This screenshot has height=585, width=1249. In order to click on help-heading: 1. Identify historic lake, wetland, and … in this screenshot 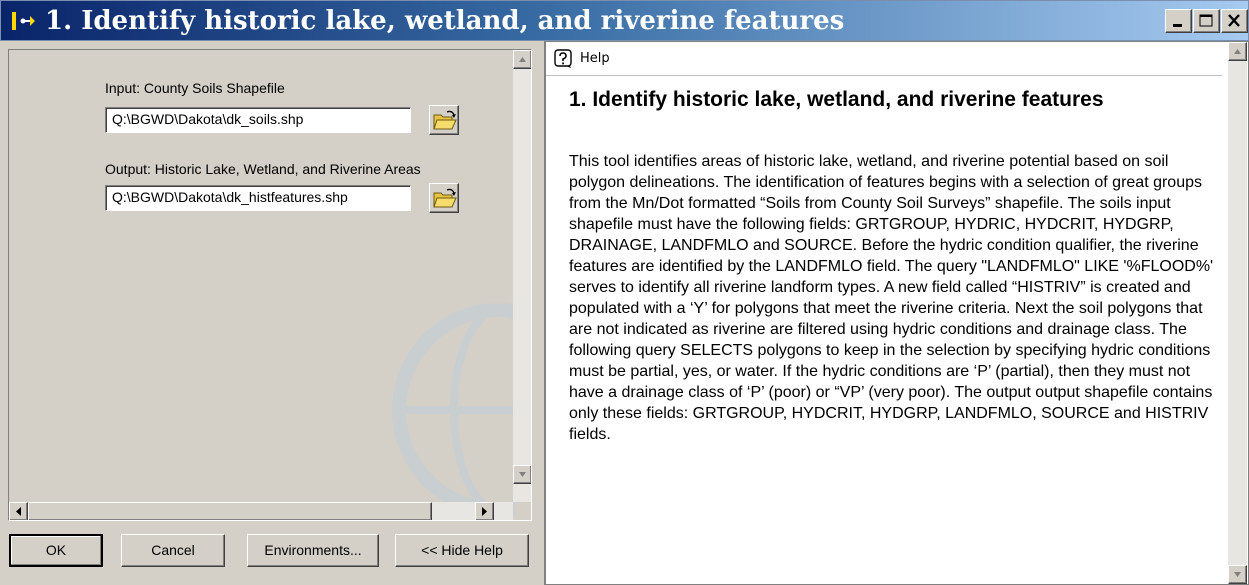, I will do `click(836, 99)`.